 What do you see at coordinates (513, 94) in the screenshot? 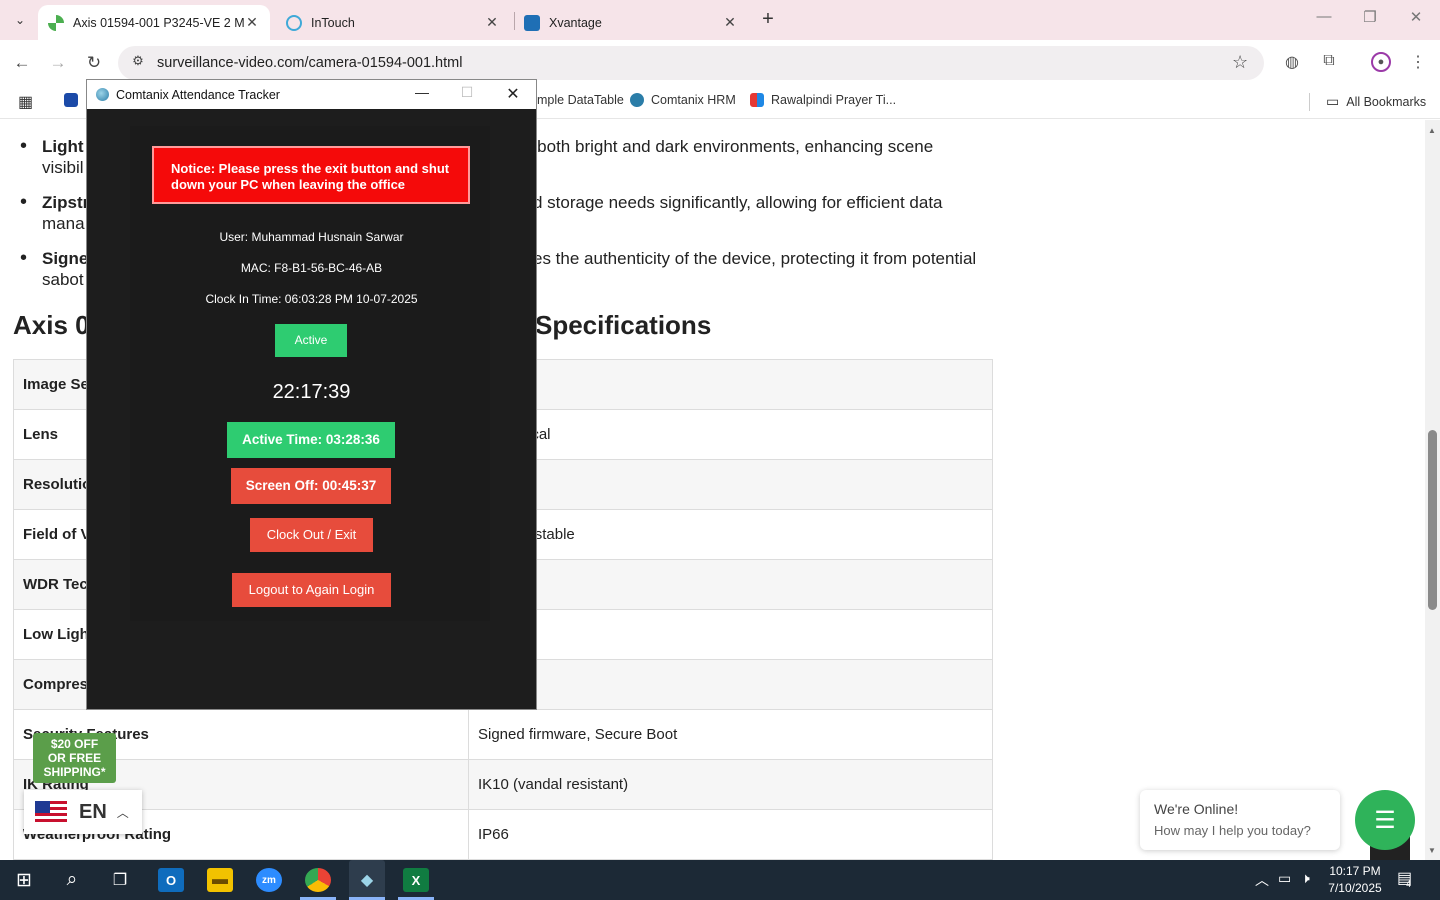
I see `tracker-close-icon: ✕` at bounding box center [513, 94].